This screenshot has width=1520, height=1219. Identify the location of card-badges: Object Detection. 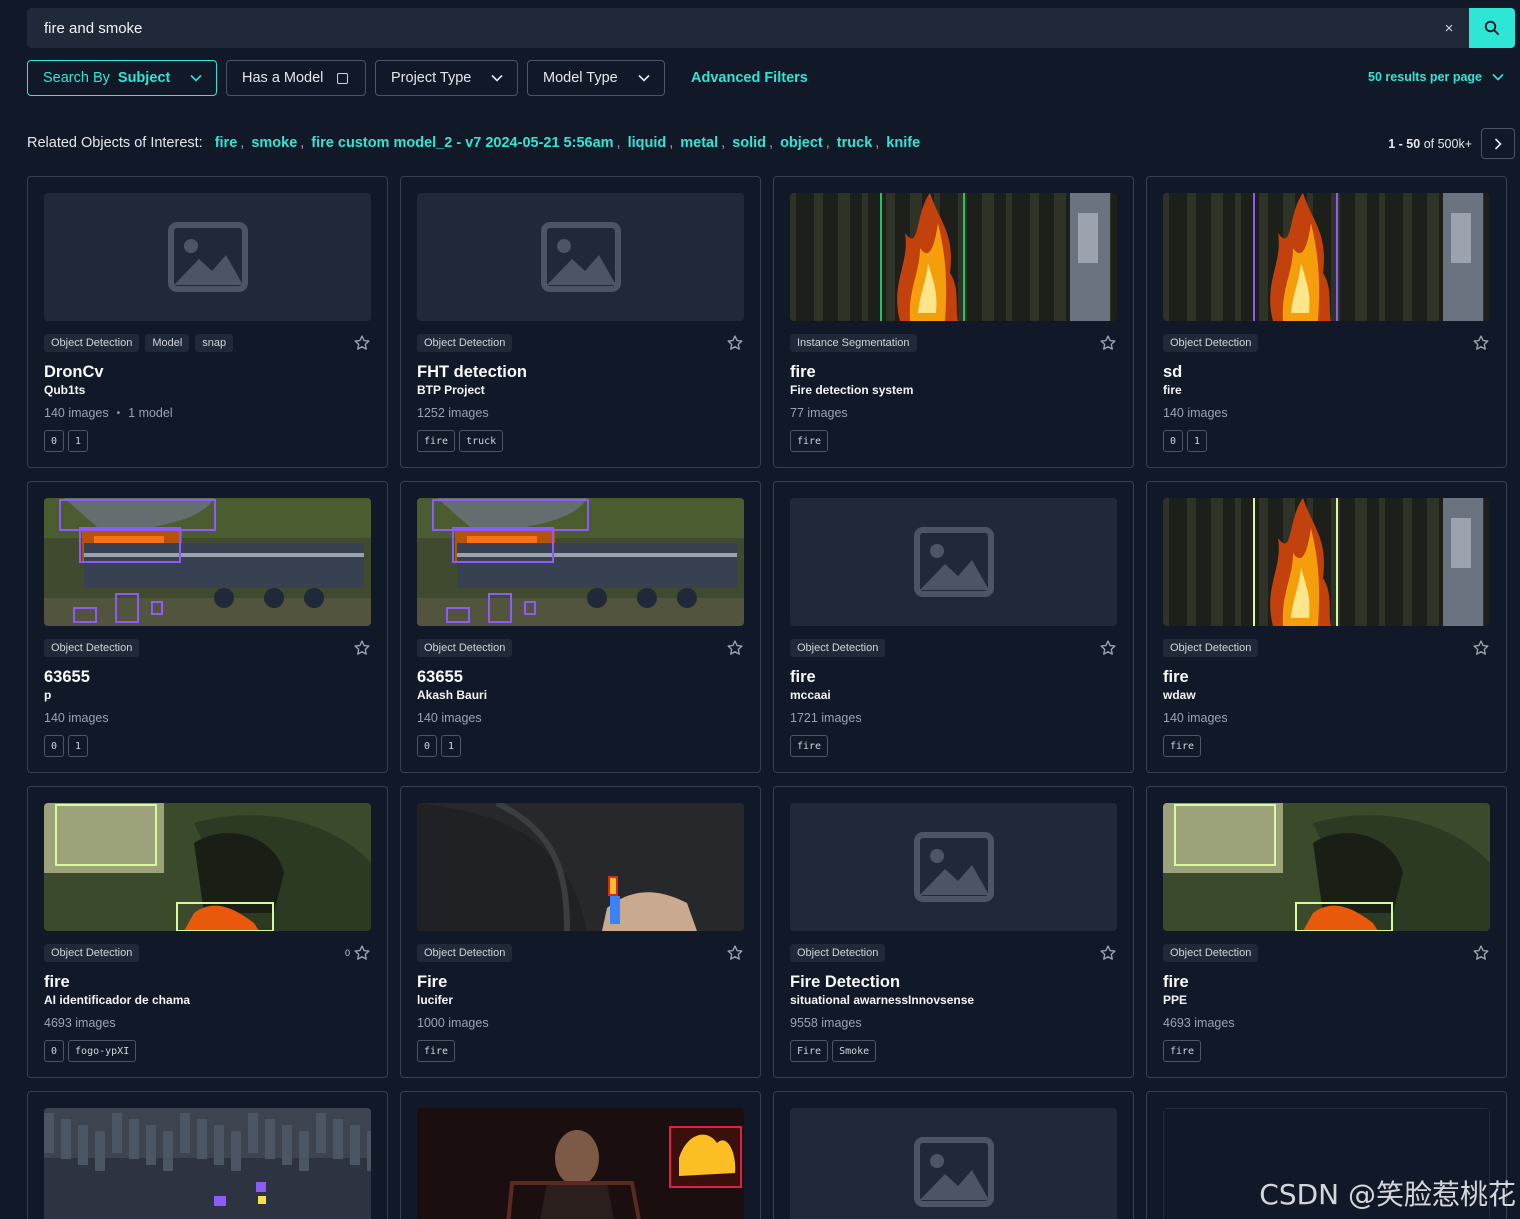
(953, 953).